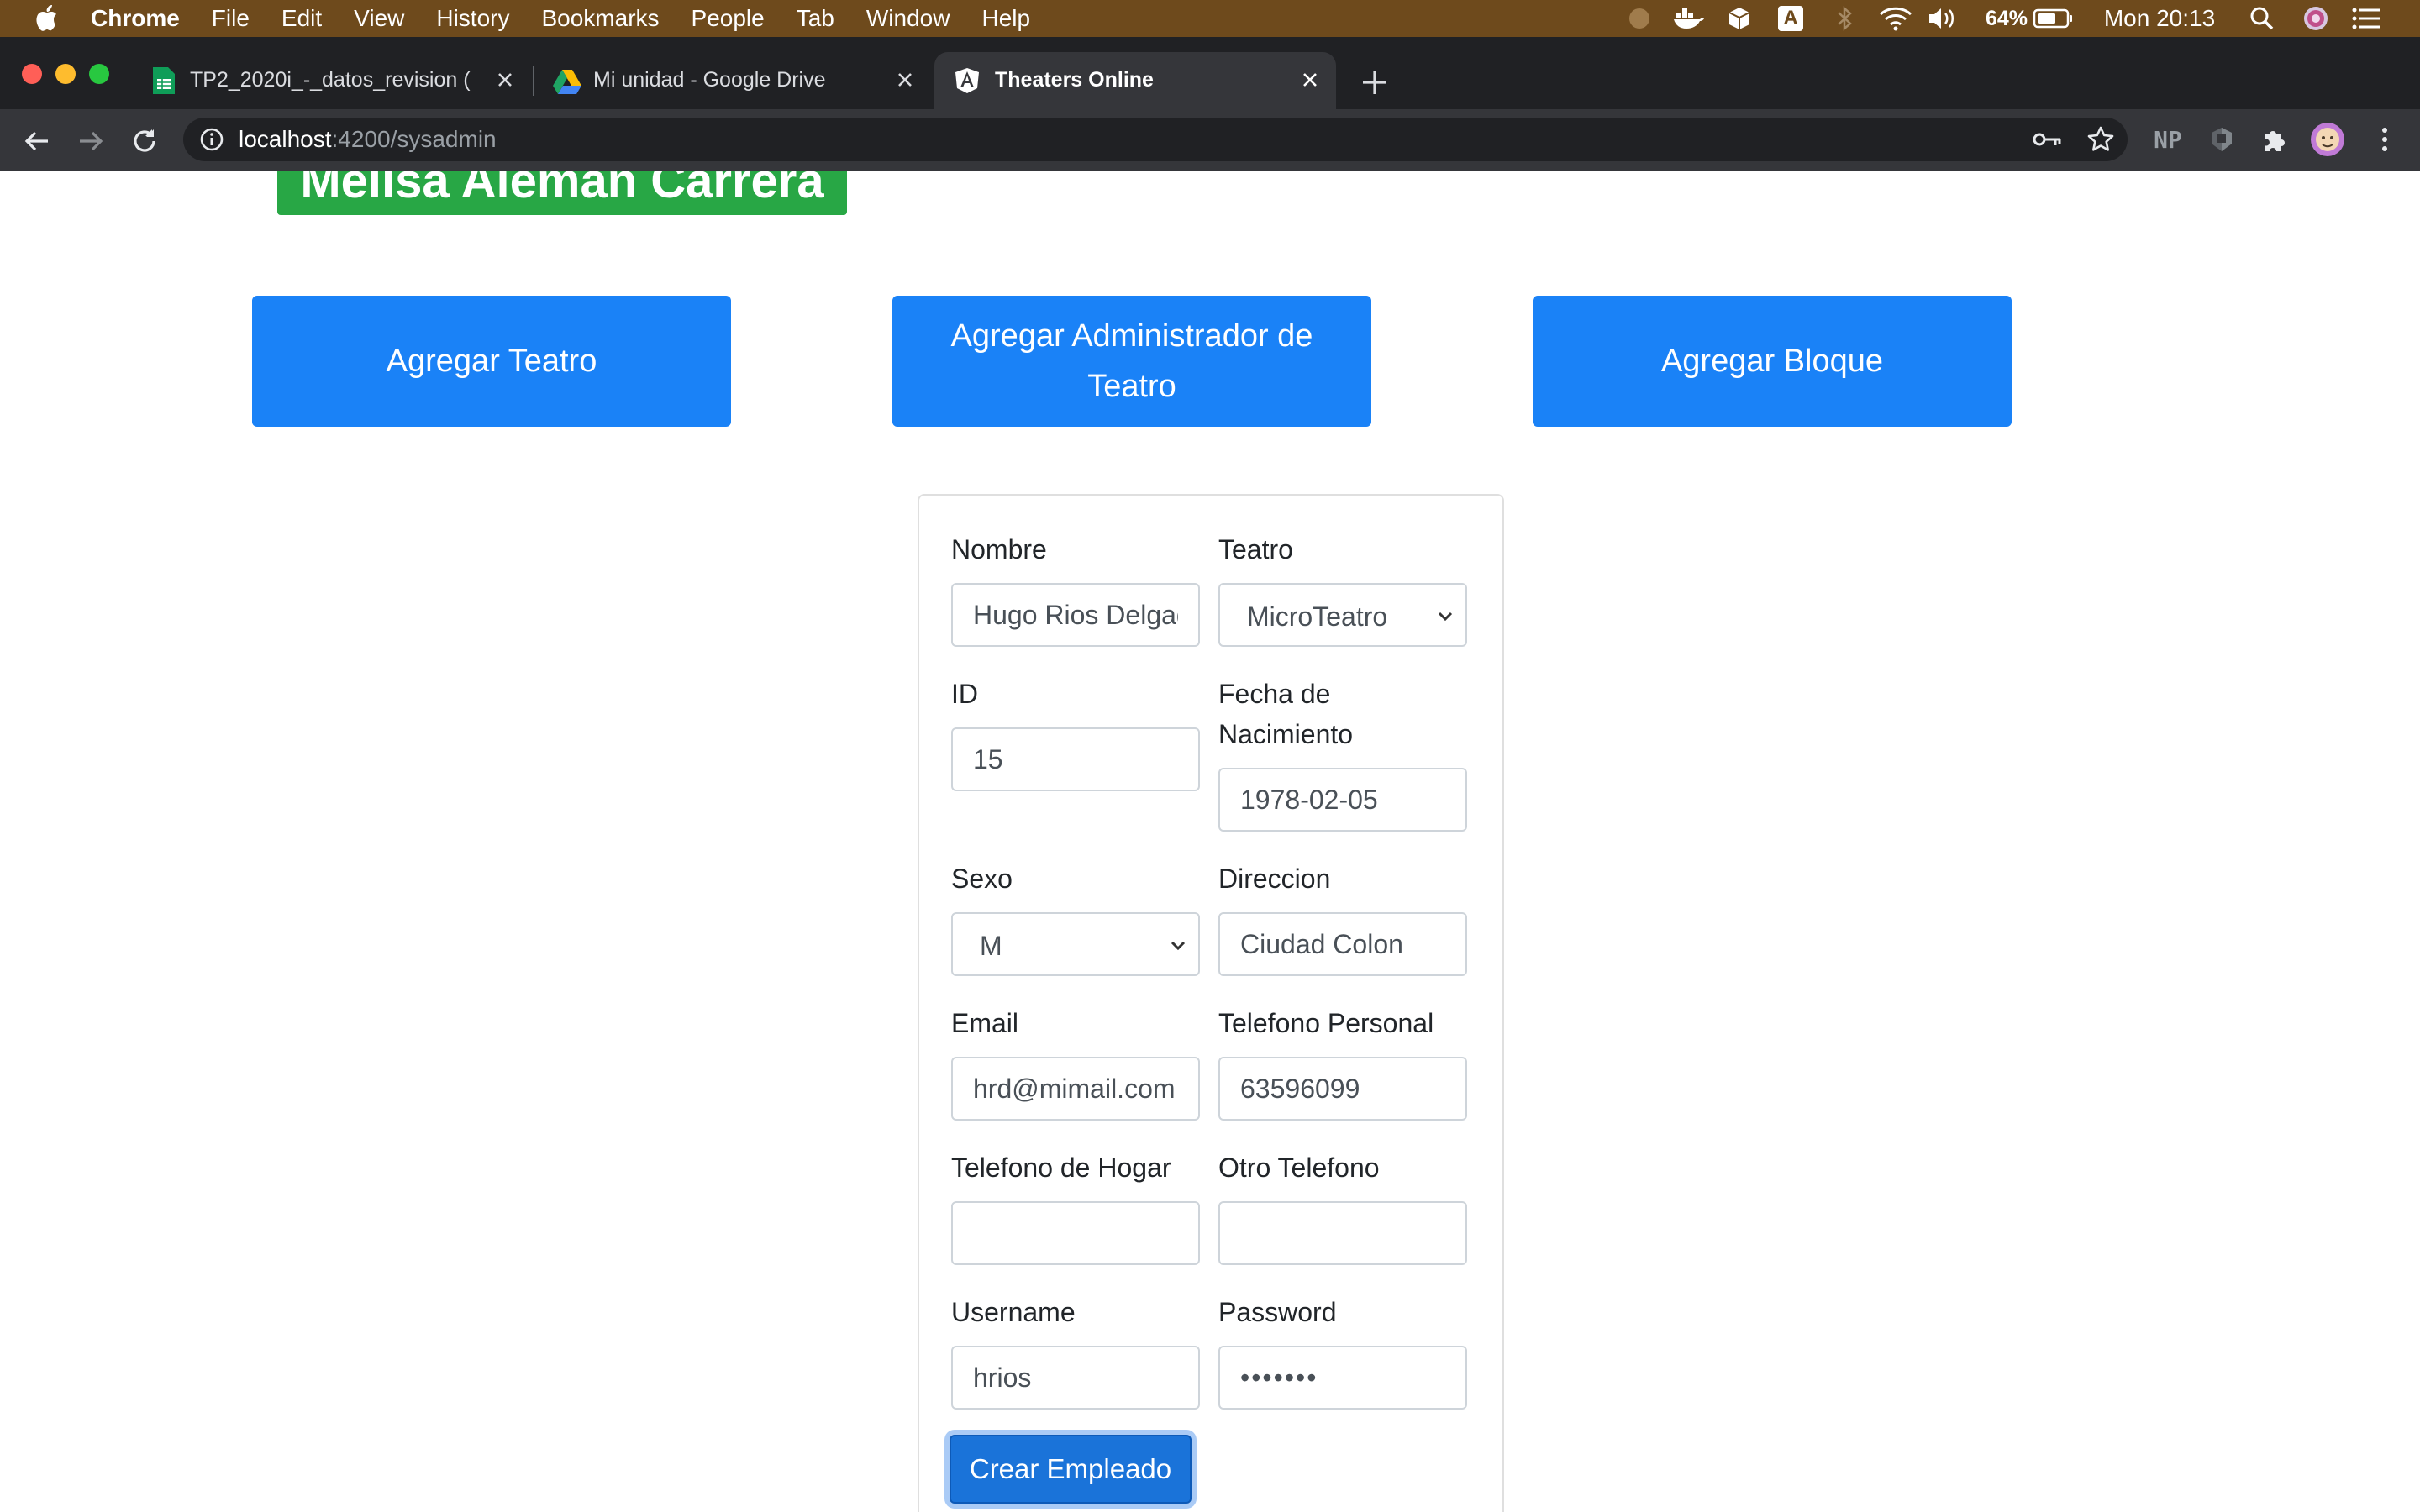 The height and width of the screenshot is (1512, 2420). I want to click on address-bar-url: localhost:4200/sysadmin, so click(368, 139).